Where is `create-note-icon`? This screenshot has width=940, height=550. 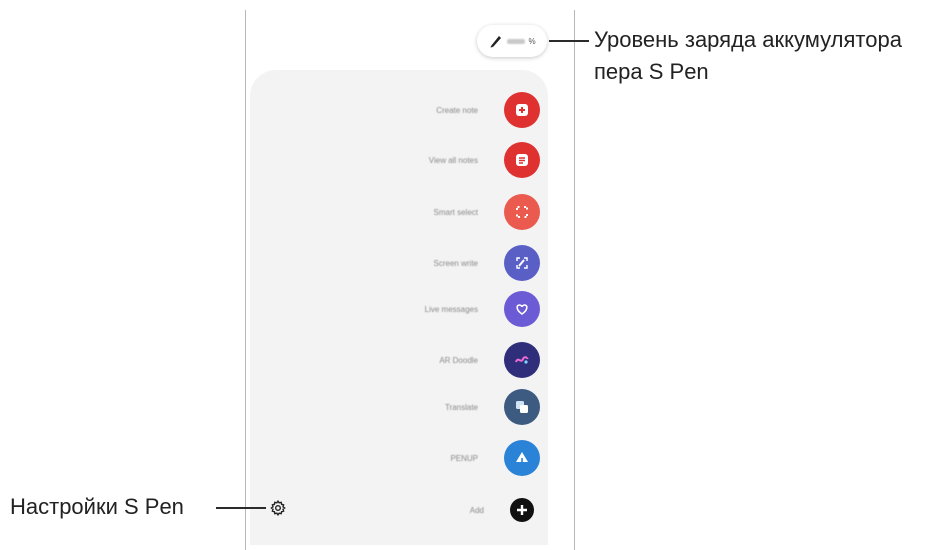
create-note-icon is located at coordinates (522, 110).